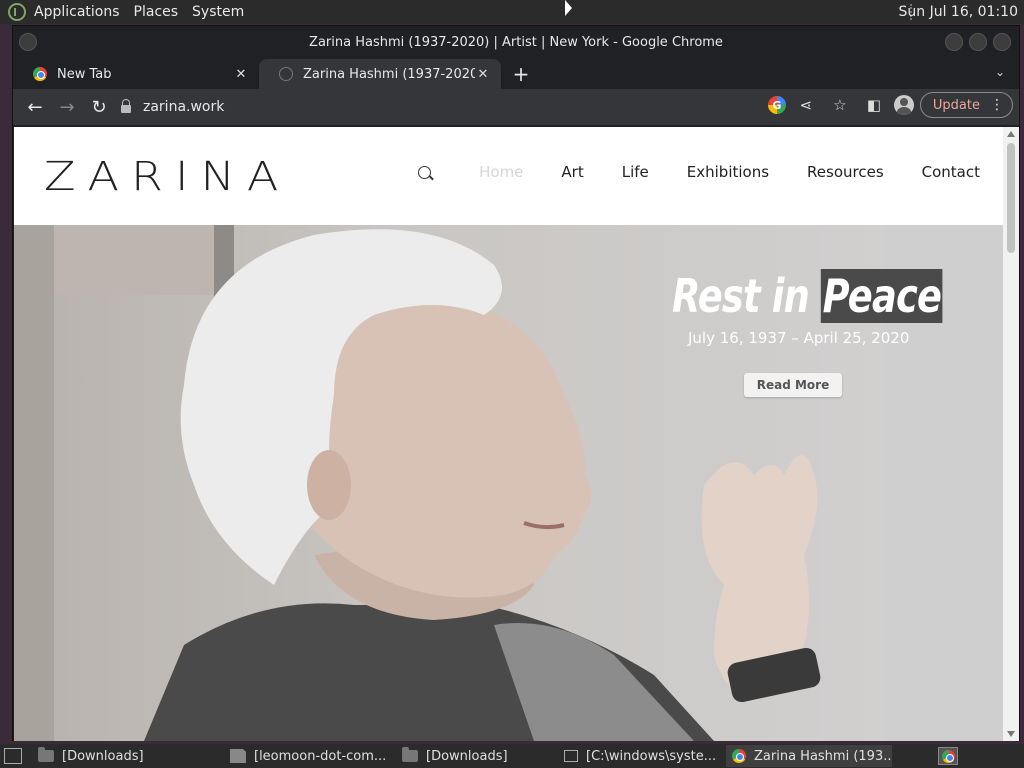 This screenshot has width=1024, height=768. What do you see at coordinates (389, 74) in the screenshot?
I see `tab-label: Zarina Hashmi (1937-2020) | A` at bounding box center [389, 74].